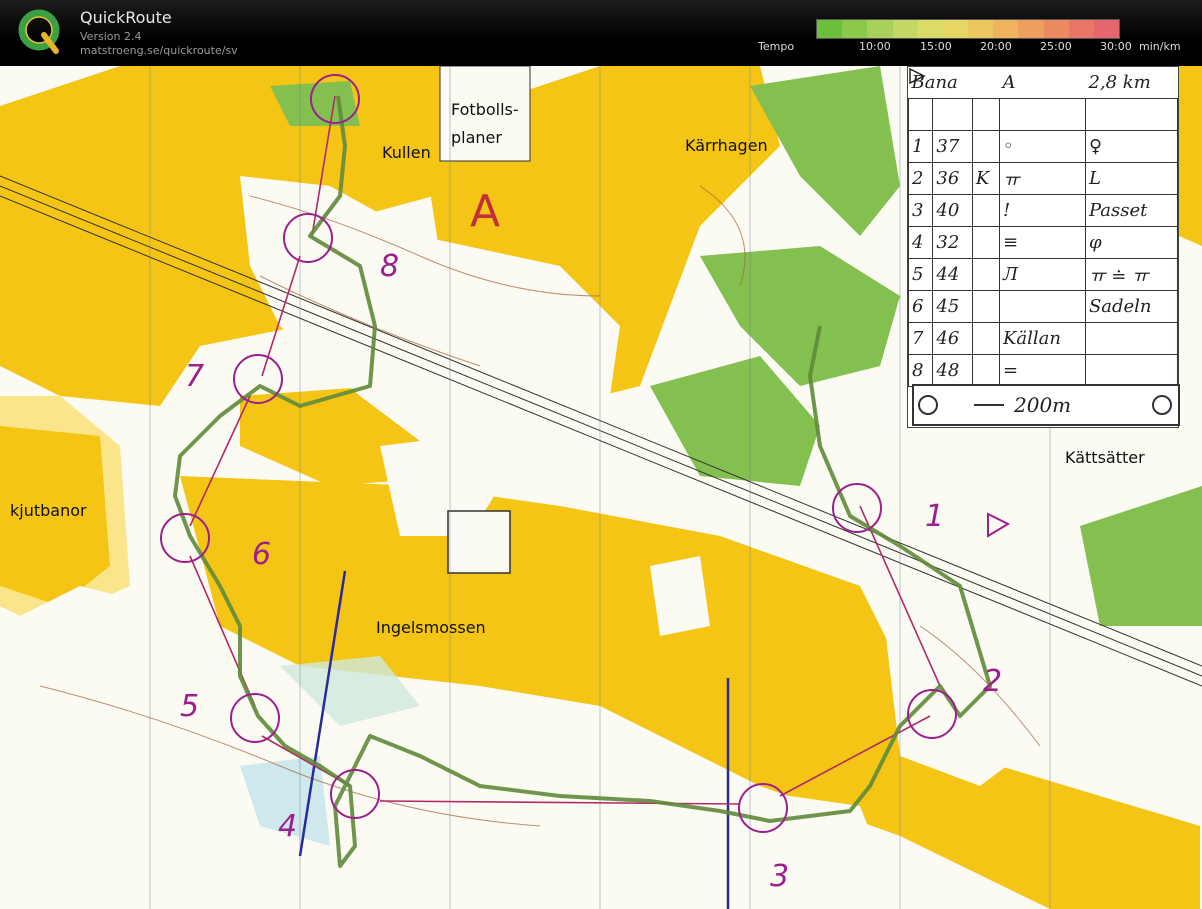 The width and height of the screenshot is (1202, 909). I want to click on control-number: 5, so click(189, 706).